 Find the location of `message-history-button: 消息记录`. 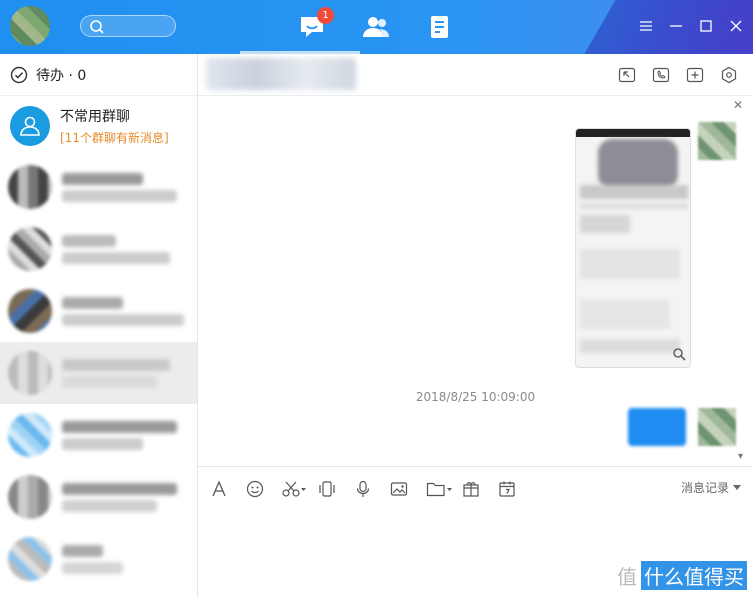

message-history-button: 消息记录 is located at coordinates (711, 487).